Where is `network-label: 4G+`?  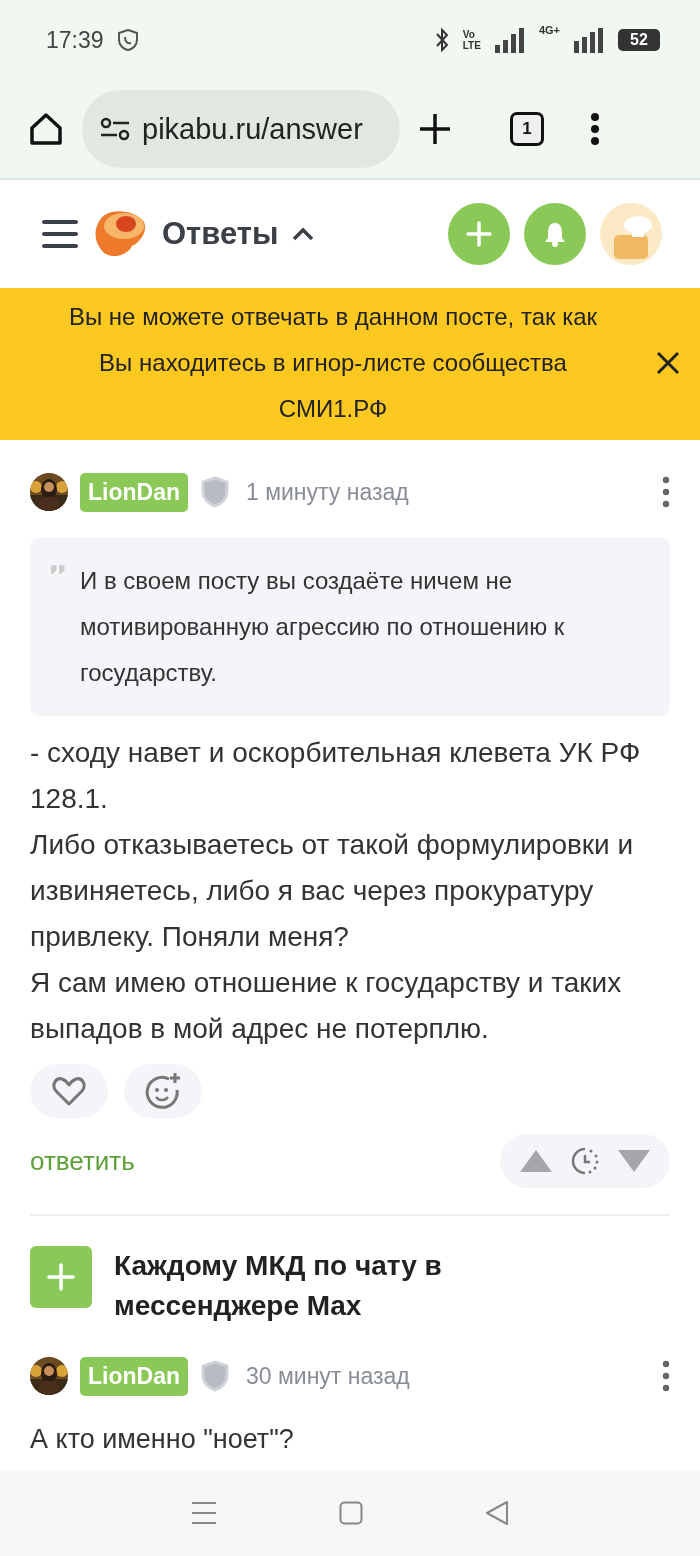 network-label: 4G+ is located at coordinates (549, 30).